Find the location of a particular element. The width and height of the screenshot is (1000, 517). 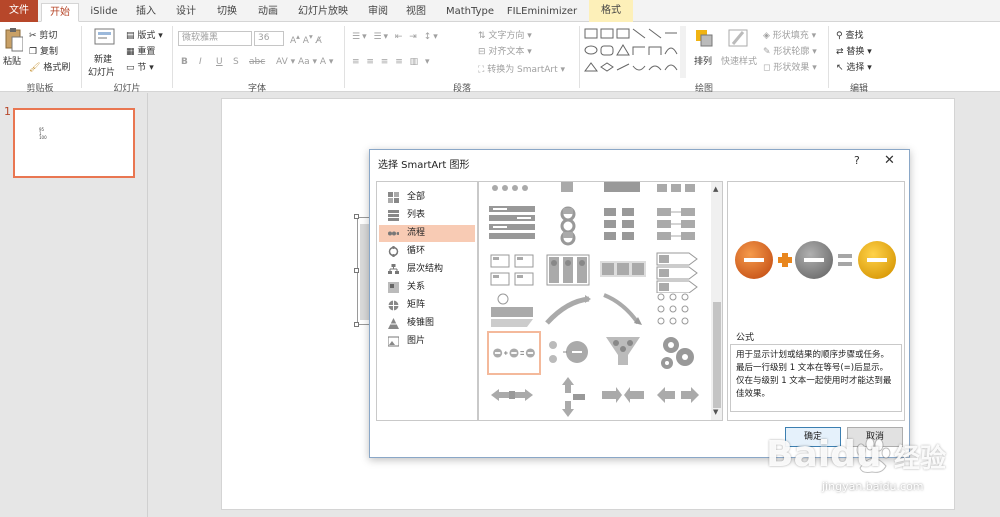

tab-islide: iSlide is located at coordinates (104, 12).